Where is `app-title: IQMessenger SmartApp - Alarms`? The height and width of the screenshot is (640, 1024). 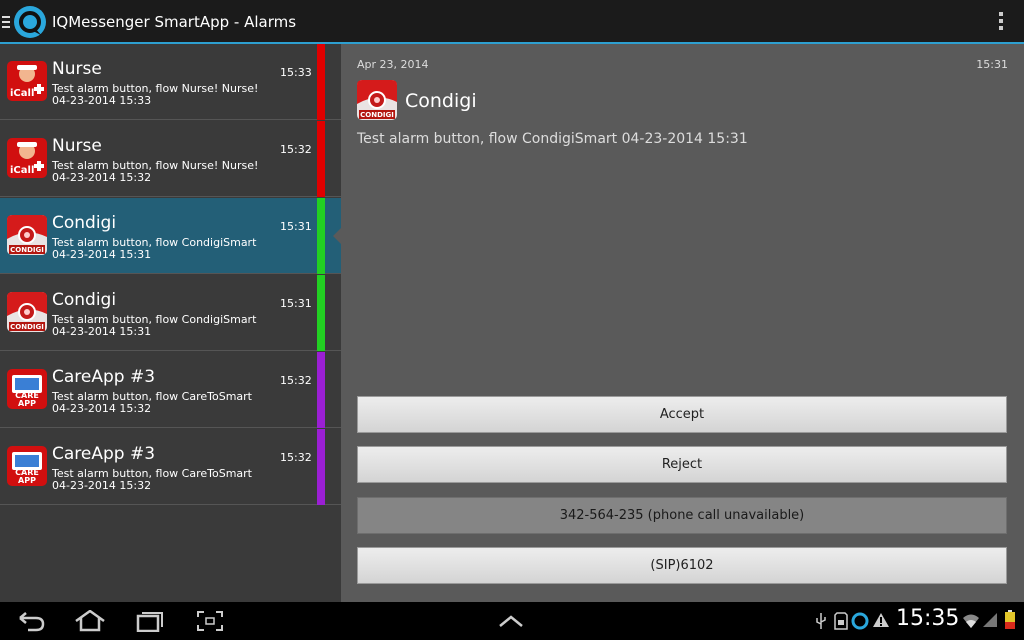 app-title: IQMessenger SmartApp - Alarms is located at coordinates (174, 22).